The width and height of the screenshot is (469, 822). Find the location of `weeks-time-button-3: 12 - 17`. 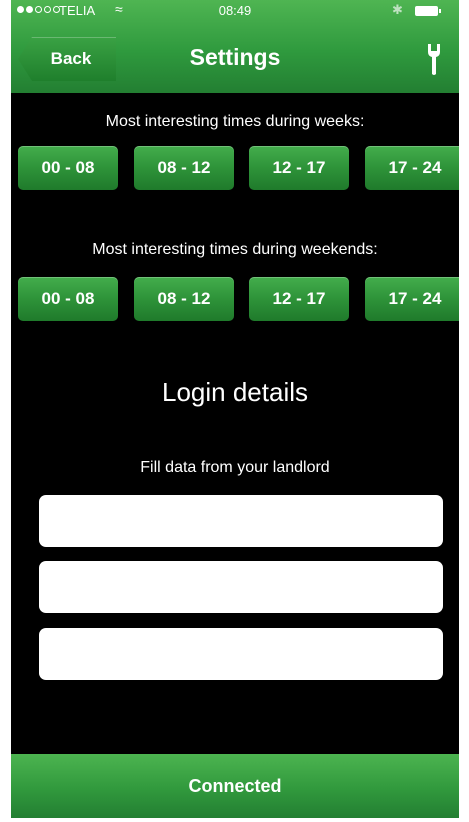

weeks-time-button-3: 12 - 17 is located at coordinates (299, 168).